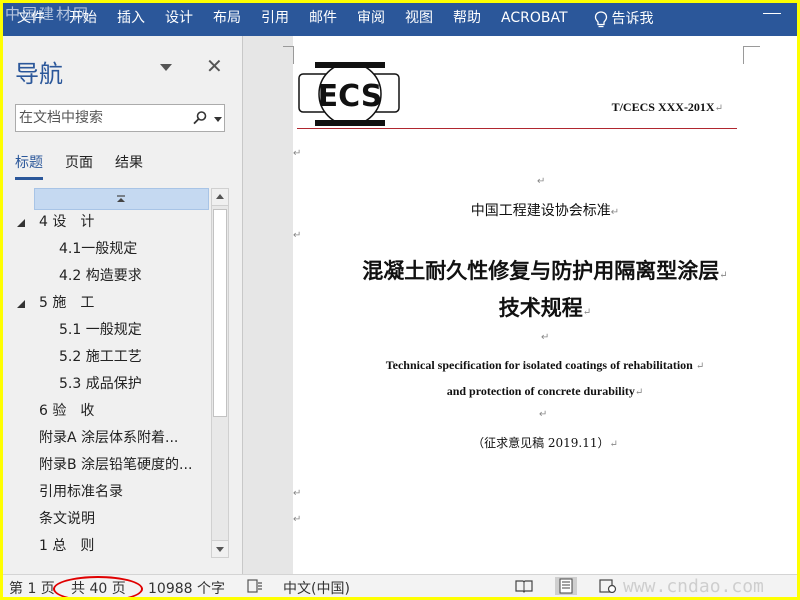 This screenshot has height=600, width=800. I want to click on tell-me-button: 告诉我, so click(624, 19).